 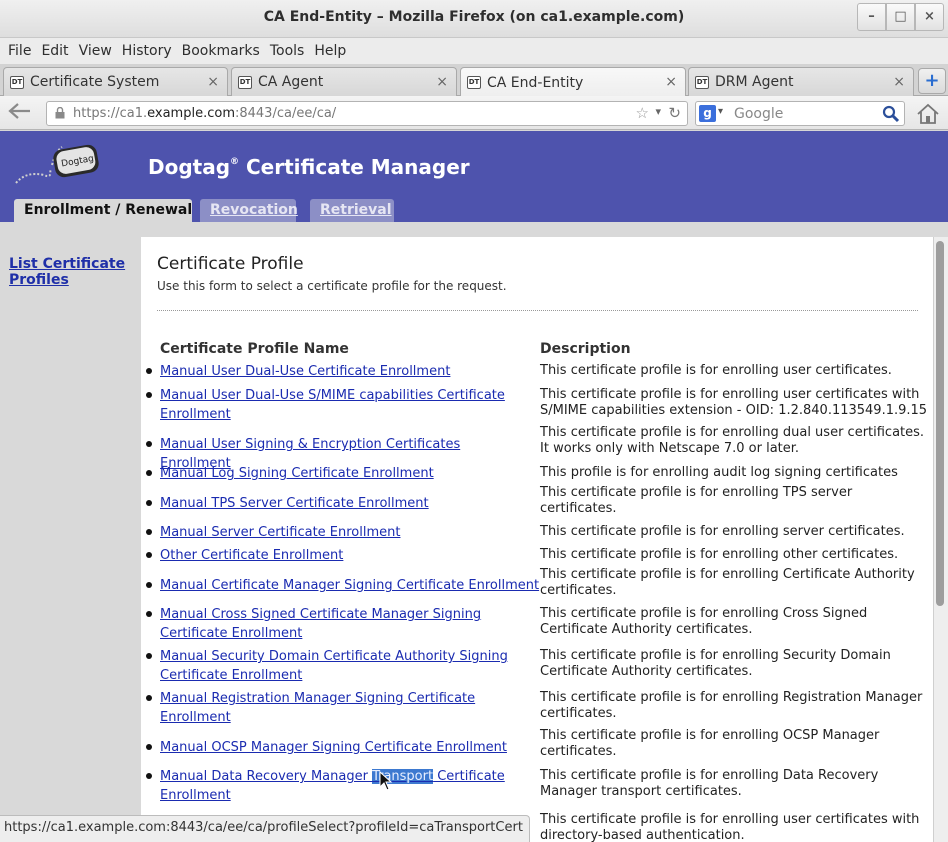 What do you see at coordinates (346, 503) in the screenshot?
I see `profile-link: Manual TPS Server Certificate Enrollment` at bounding box center [346, 503].